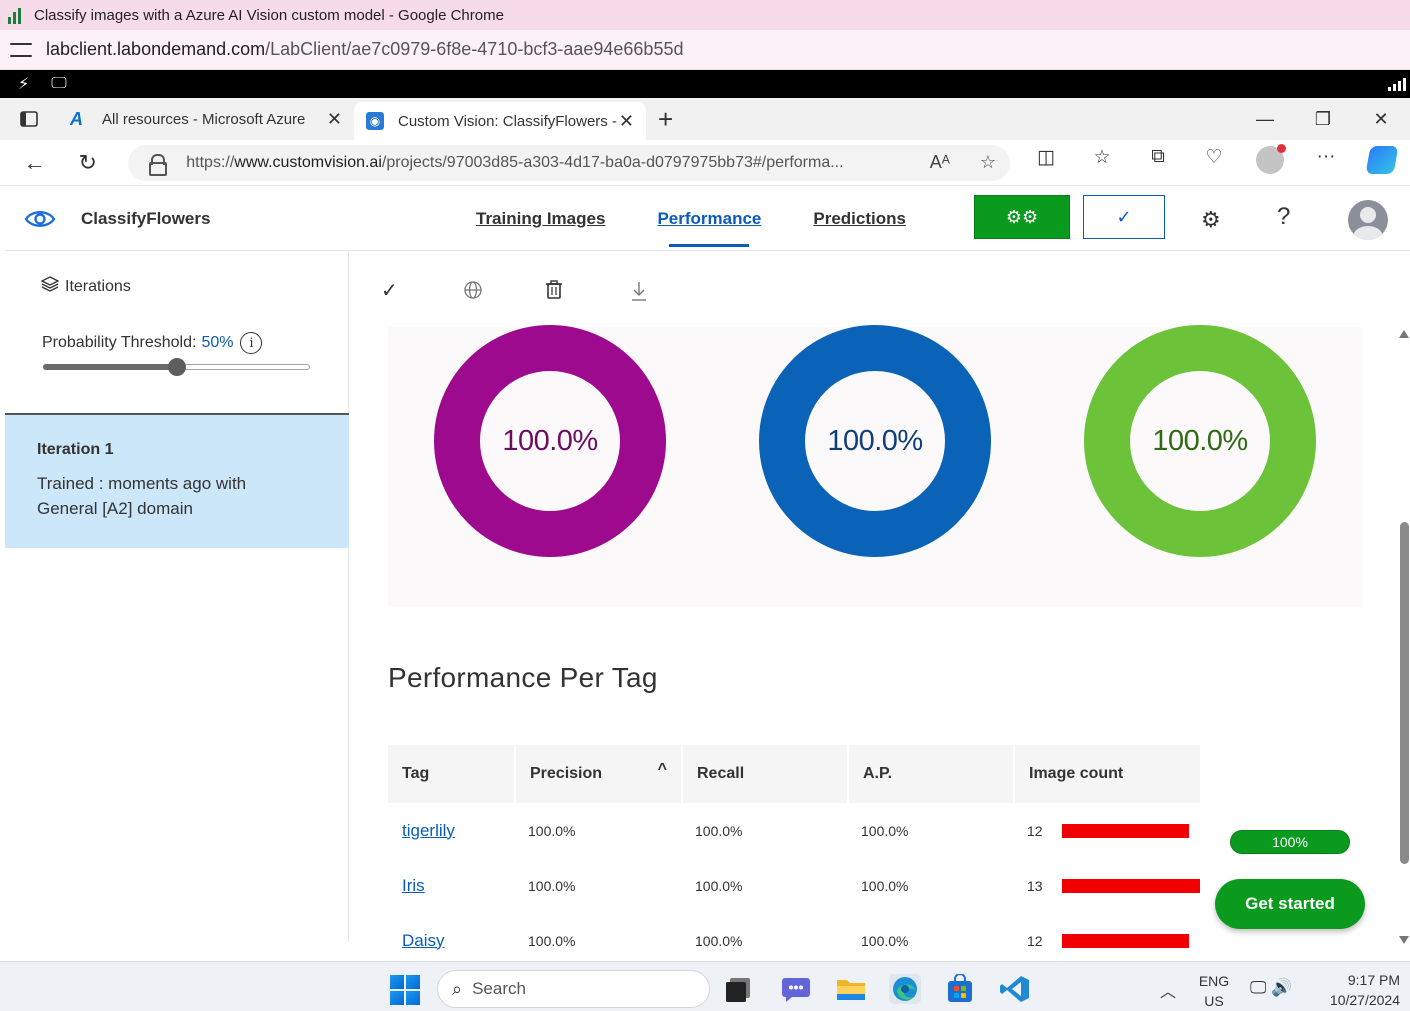  I want to click on col-ap: A.P., so click(930, 774).